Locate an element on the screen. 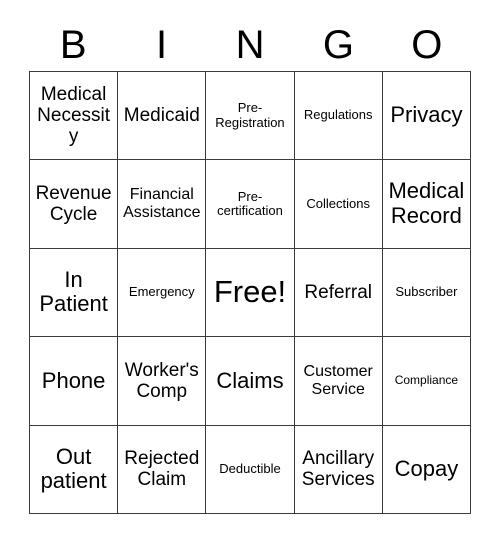 Image resolution: width=500 pixels, height=544 pixels. bingo-cell-r5c5: Copay is located at coordinates (426, 469).